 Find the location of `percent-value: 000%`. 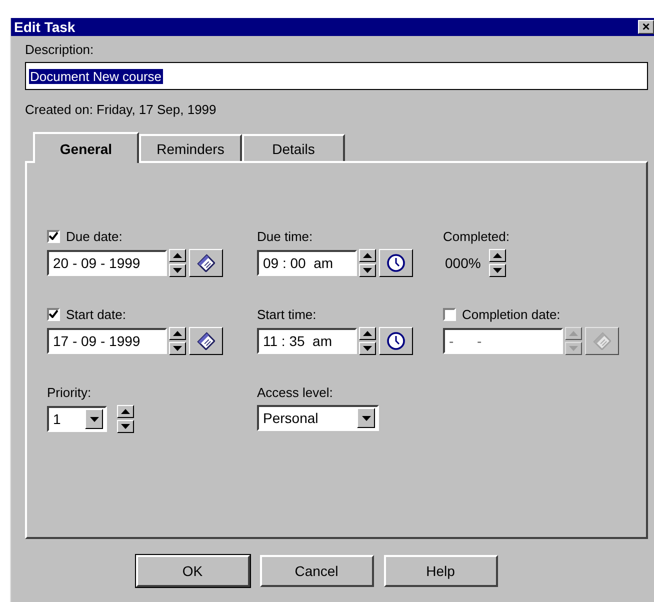

percent-value: 000% is located at coordinates (463, 263).